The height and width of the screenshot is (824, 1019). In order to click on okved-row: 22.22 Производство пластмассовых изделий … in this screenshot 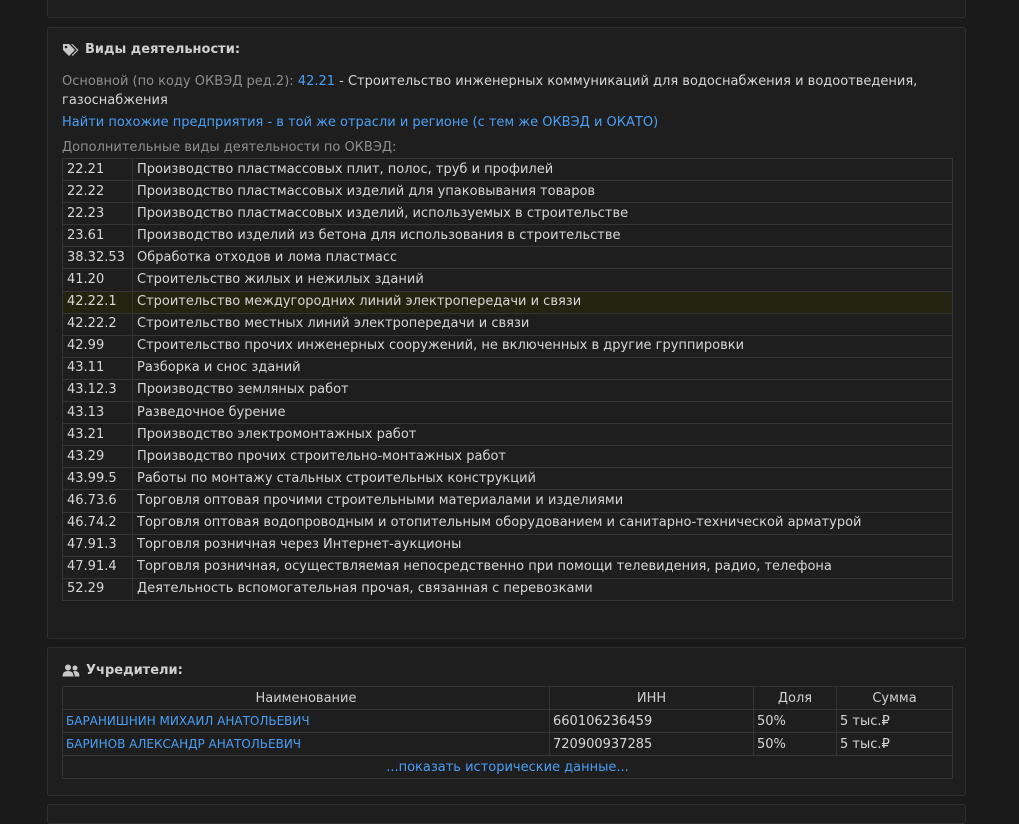, I will do `click(507, 192)`.